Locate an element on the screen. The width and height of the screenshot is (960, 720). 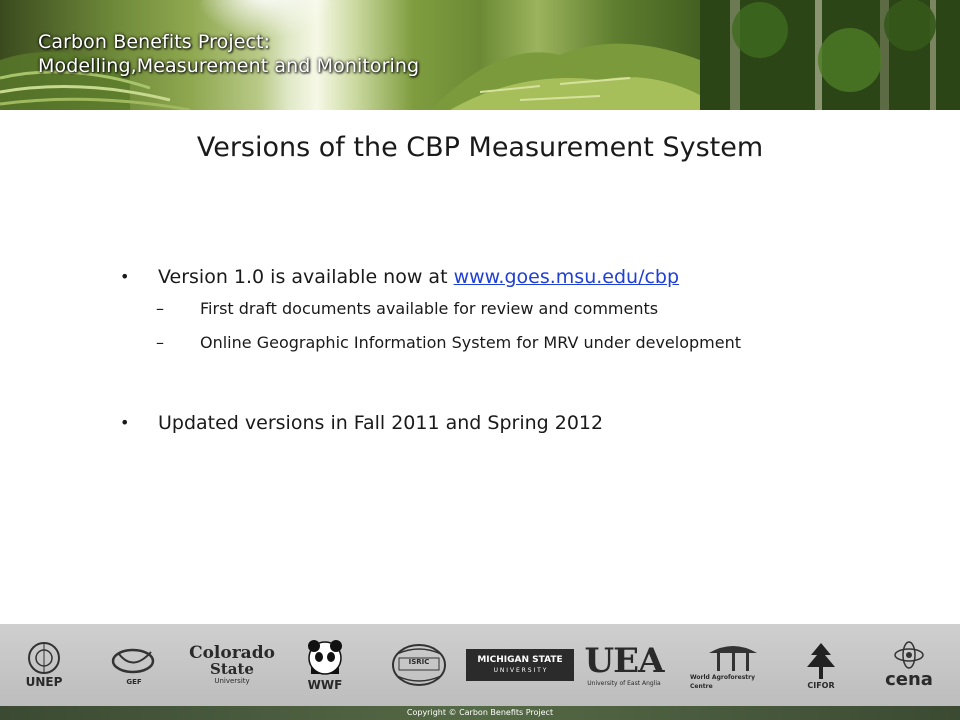
uea-sub-label: University of East Anglia is located at coordinates (624, 683).